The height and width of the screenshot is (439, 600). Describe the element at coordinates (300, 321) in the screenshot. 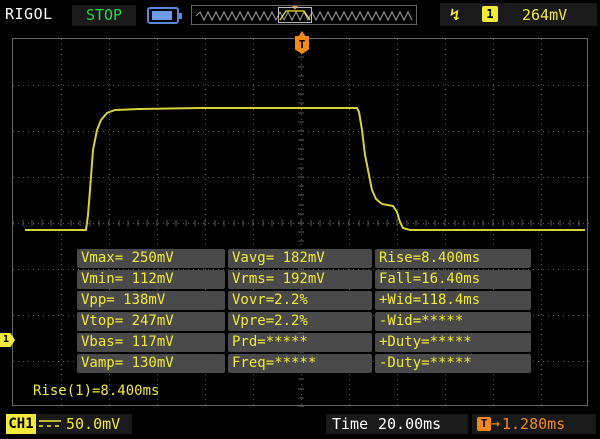

I see `measurement-cell-b: Vpre=2.2%` at that location.